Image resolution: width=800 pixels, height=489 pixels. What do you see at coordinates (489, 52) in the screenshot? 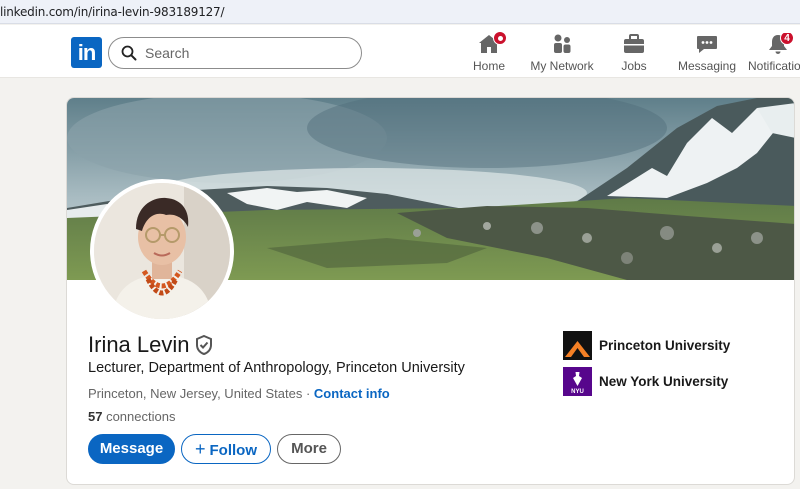
I see `nav-item-home: Home` at bounding box center [489, 52].